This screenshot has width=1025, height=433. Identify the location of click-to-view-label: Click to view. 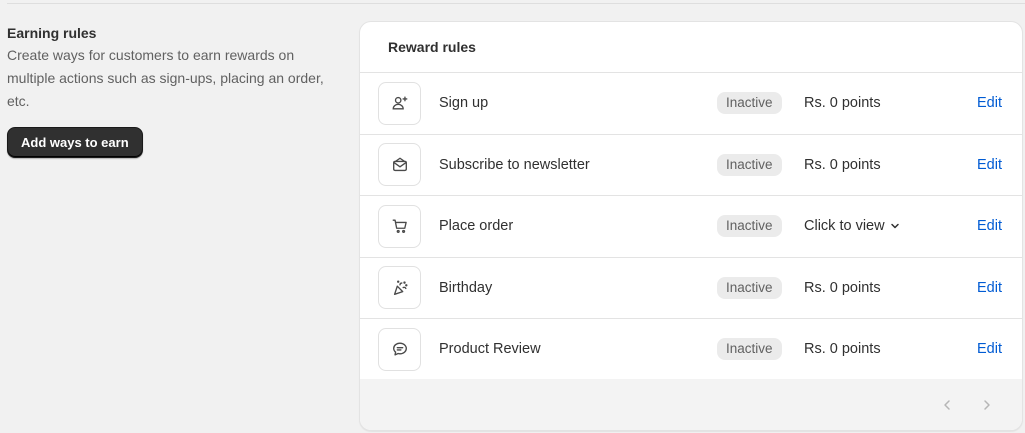
(844, 226).